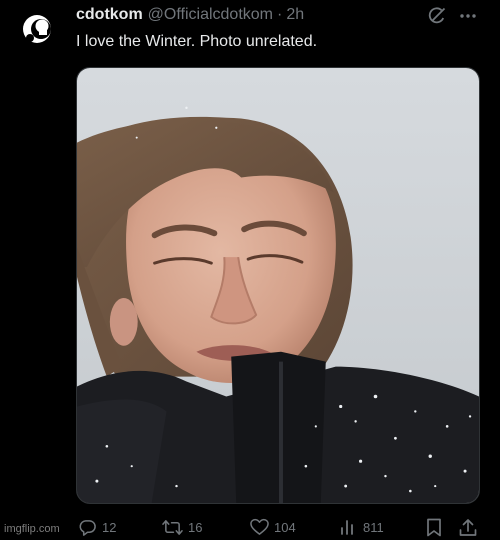 Image resolution: width=500 pixels, height=540 pixels. Describe the element at coordinates (210, 15) in the screenshot. I see `author-handle: @Officialcdotkom` at that location.